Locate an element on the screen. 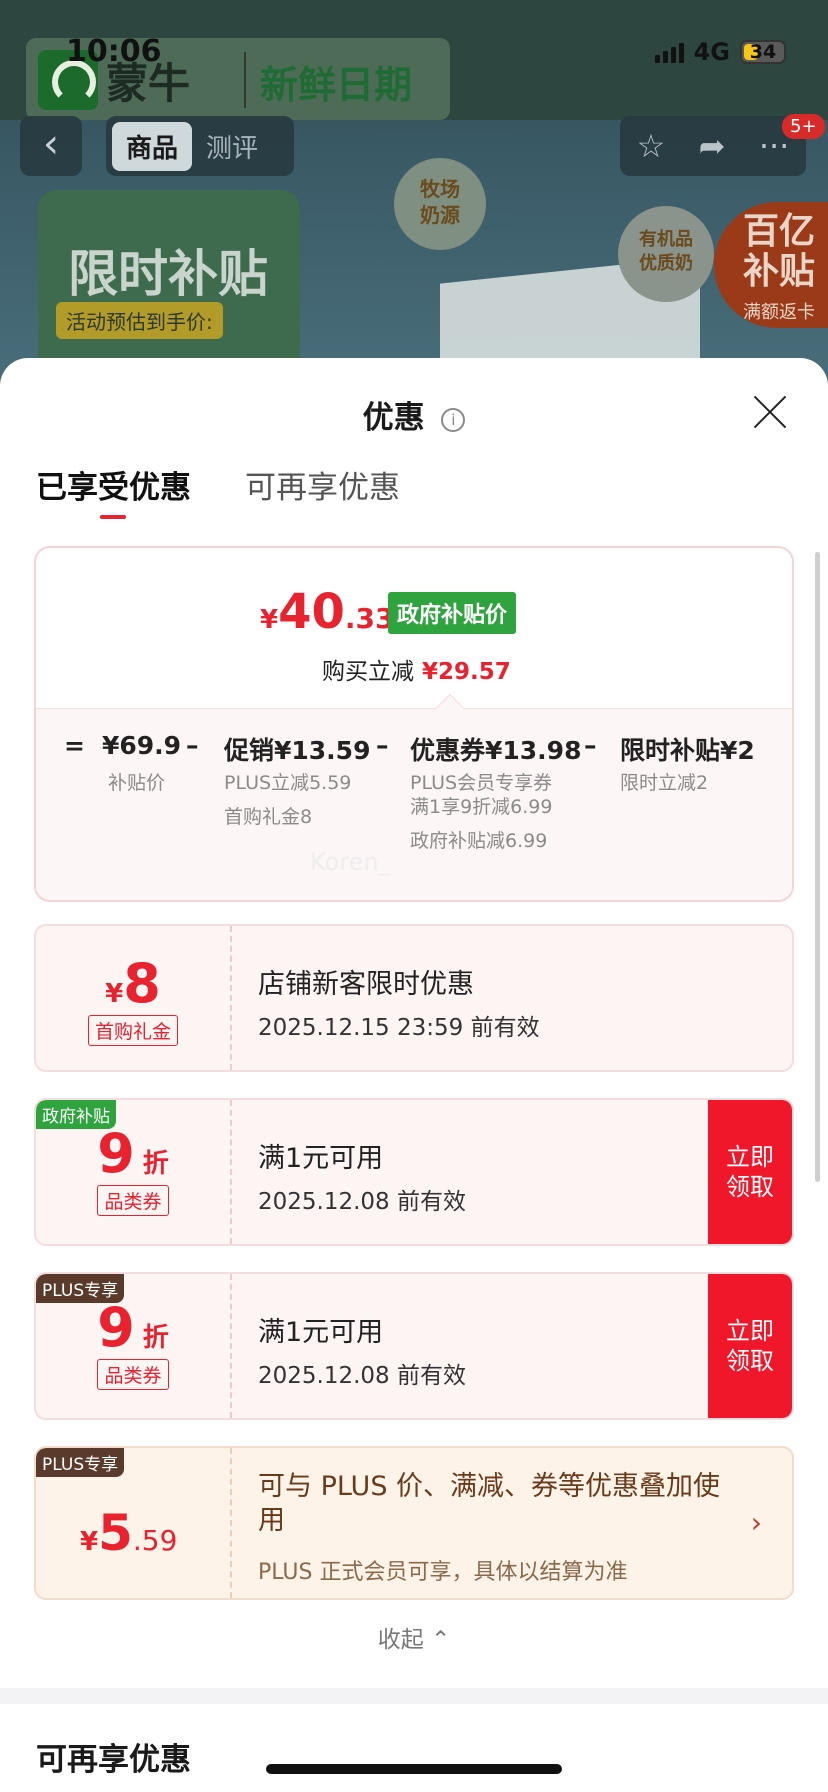  tab-more: 可再享优惠 is located at coordinates (322, 484).